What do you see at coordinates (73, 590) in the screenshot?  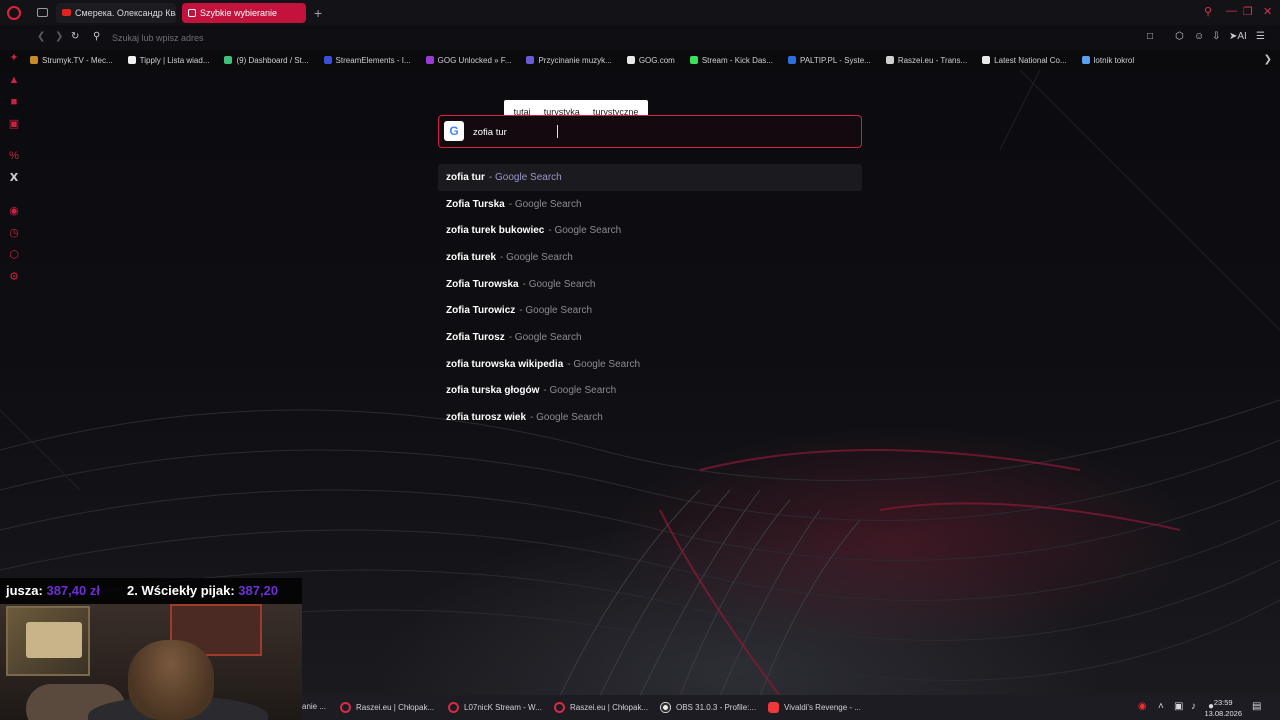 I see `donor-amount: 387,40 zł` at bounding box center [73, 590].